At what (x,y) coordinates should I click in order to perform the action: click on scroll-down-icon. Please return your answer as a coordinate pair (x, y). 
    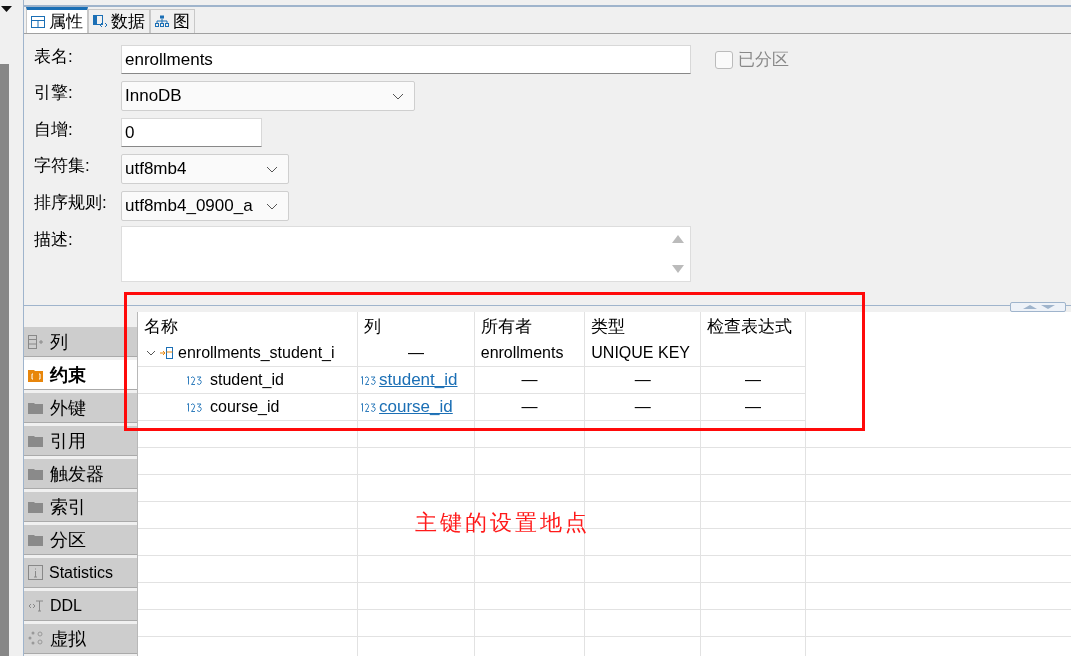
    Looking at the image, I should click on (678, 269).